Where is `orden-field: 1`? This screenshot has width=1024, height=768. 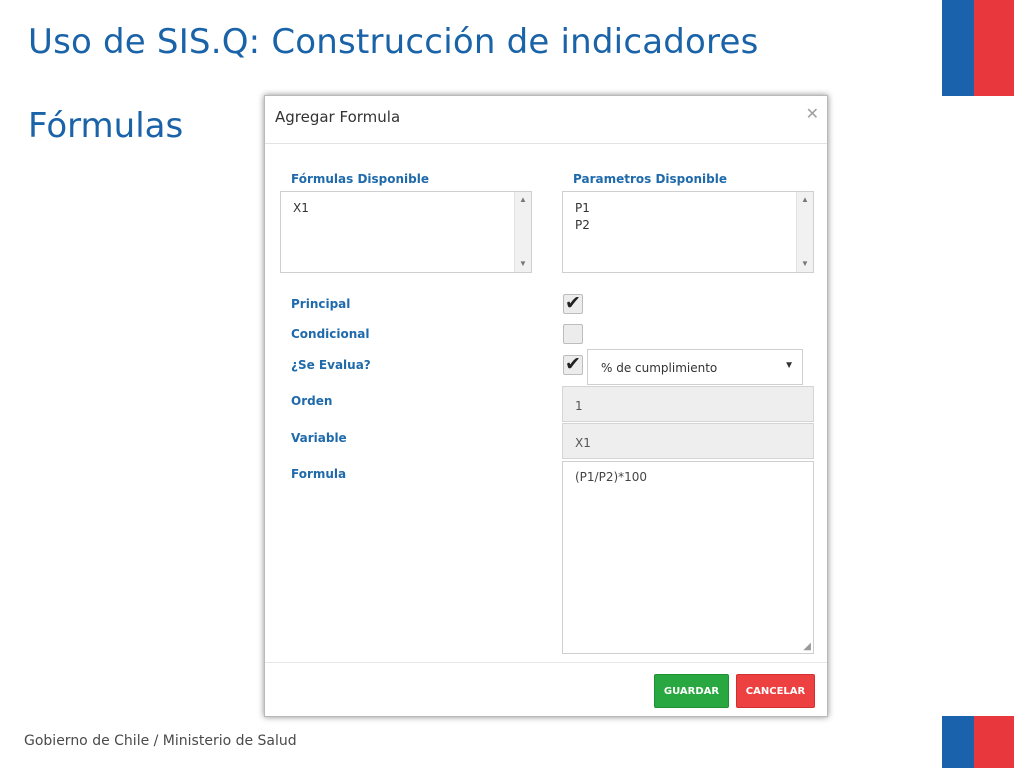
orden-field: 1 is located at coordinates (688, 404).